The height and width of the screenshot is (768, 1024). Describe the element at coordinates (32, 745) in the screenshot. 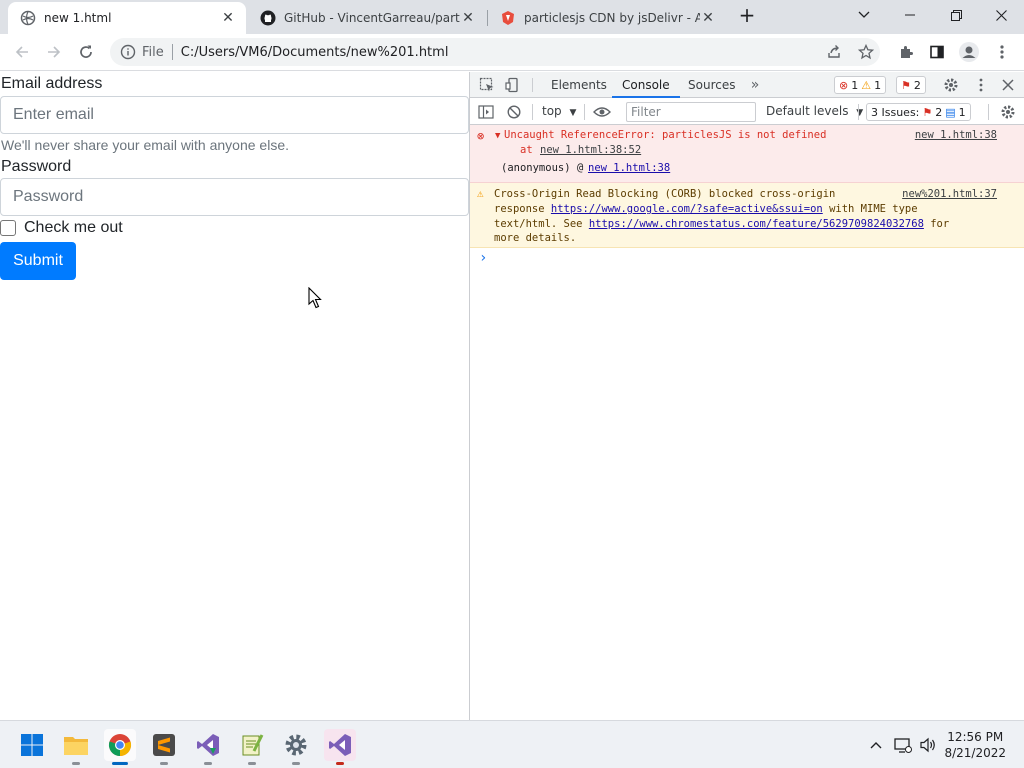

I see `start-icon` at that location.